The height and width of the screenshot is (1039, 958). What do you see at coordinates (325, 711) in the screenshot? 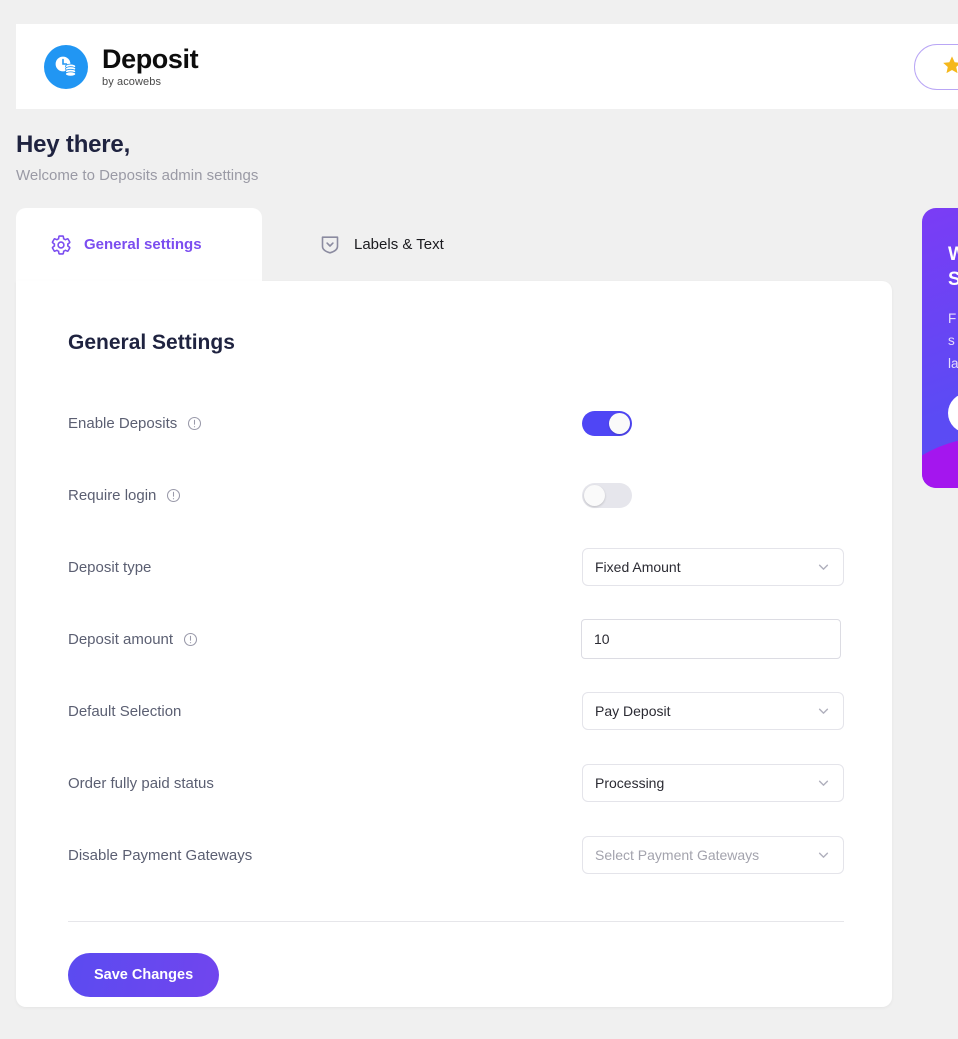
I see `field-label: Default Selection` at bounding box center [325, 711].